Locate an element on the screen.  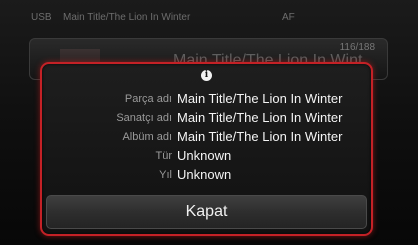
status-band: AF is located at coordinates (288, 17).